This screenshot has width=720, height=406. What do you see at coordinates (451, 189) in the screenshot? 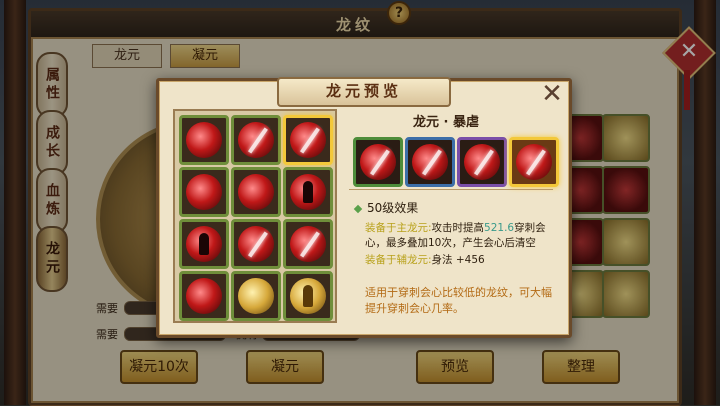
I see `divider` at bounding box center [451, 189].